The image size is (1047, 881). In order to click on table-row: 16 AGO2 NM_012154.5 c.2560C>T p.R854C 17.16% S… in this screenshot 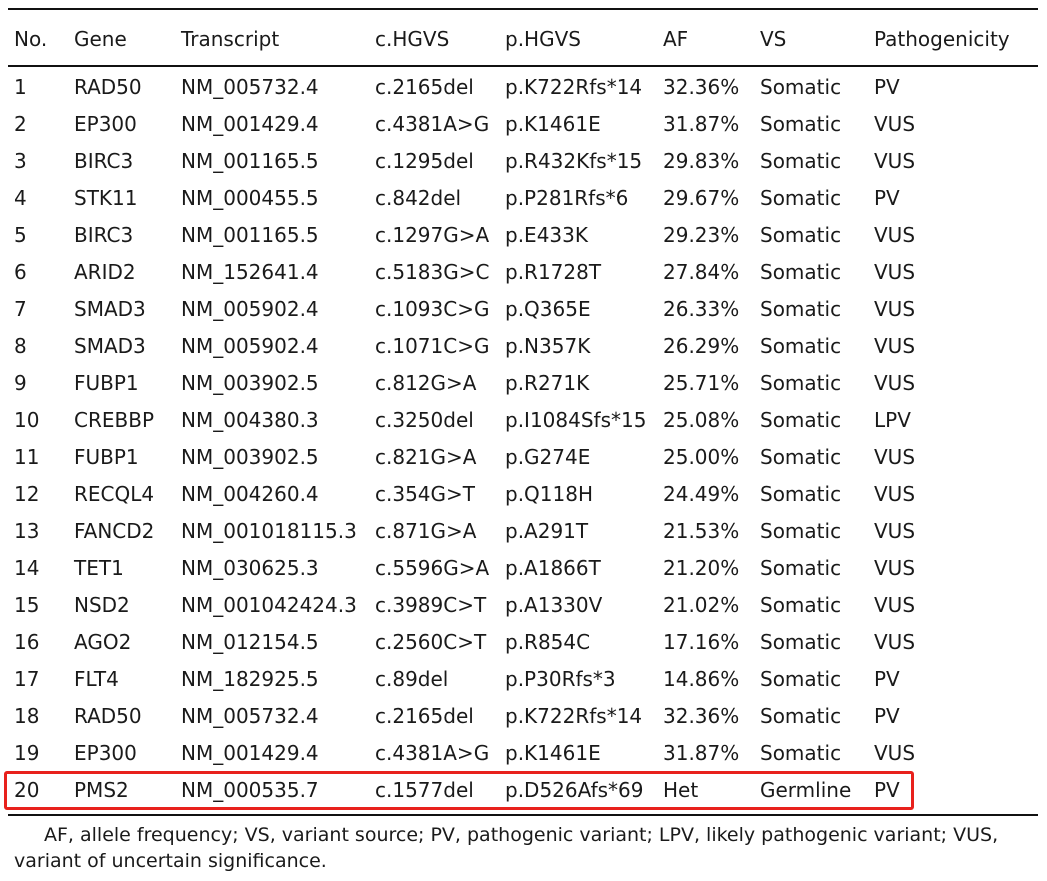, I will do `click(523, 642)`.